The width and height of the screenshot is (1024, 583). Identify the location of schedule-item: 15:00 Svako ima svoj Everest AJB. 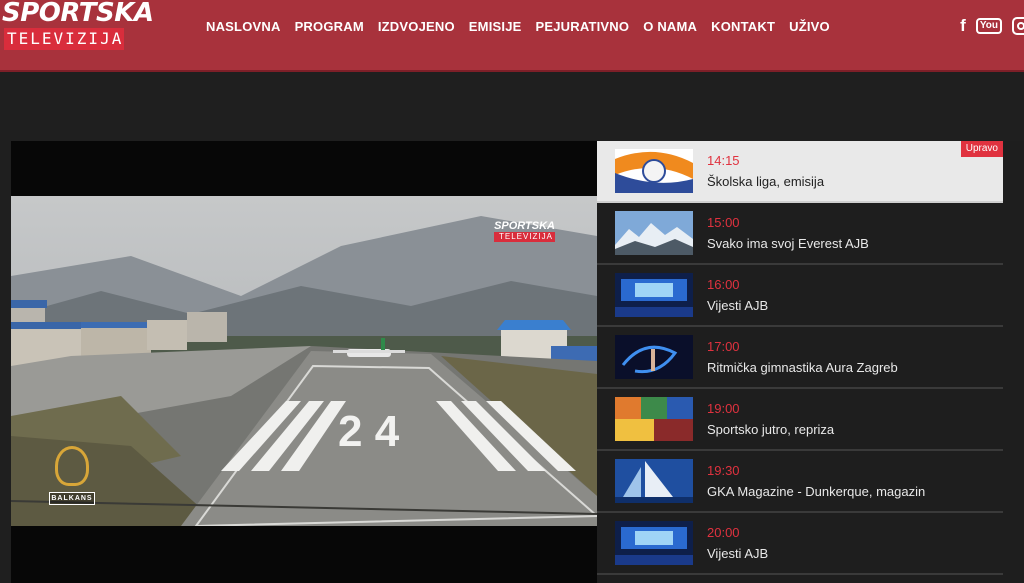
(800, 234).